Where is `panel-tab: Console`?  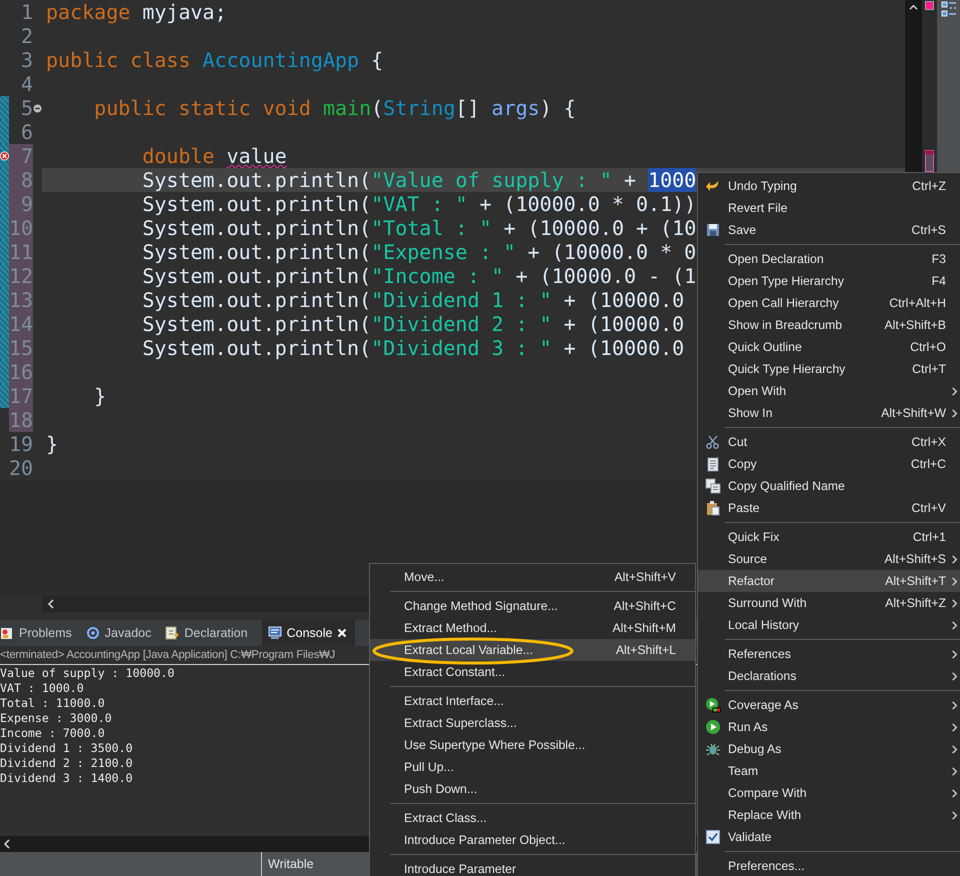
panel-tab: Console is located at coordinates (309, 633).